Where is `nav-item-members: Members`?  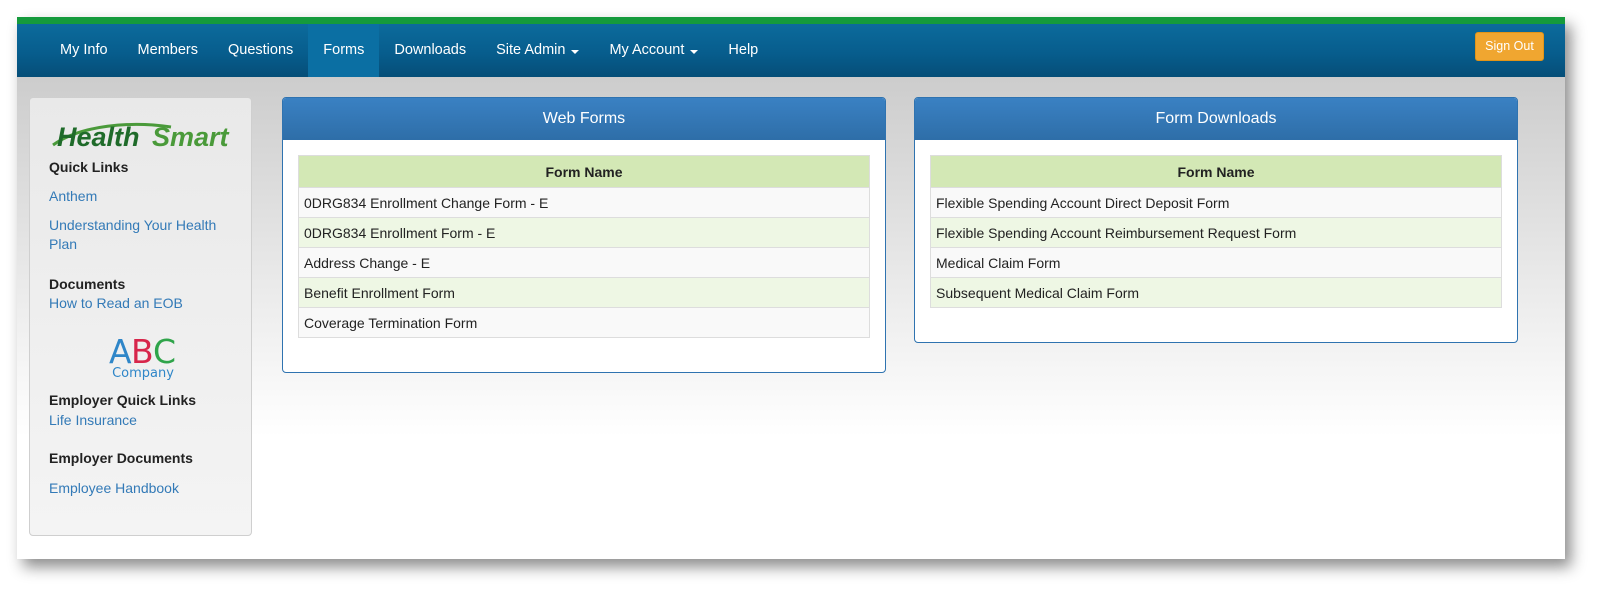 nav-item-members: Members is located at coordinates (168, 50).